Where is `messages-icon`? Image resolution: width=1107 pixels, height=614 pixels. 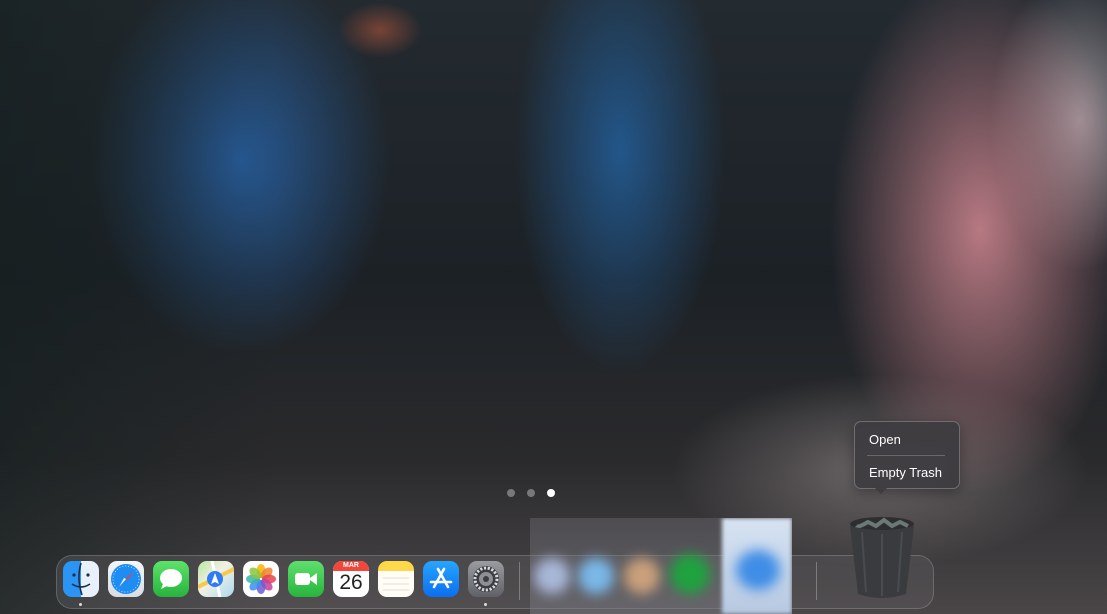
messages-icon is located at coordinates (171, 579).